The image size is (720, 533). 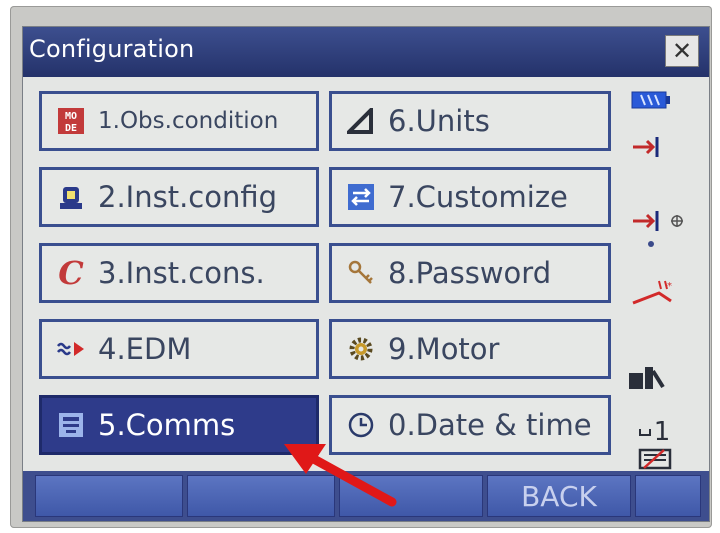 What do you see at coordinates (651, 244) in the screenshot?
I see `dot-icon` at bounding box center [651, 244].